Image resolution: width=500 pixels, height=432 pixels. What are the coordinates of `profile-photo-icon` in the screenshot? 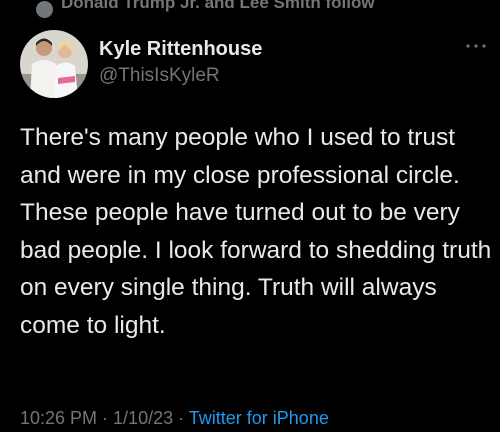 It's located at (54, 64).